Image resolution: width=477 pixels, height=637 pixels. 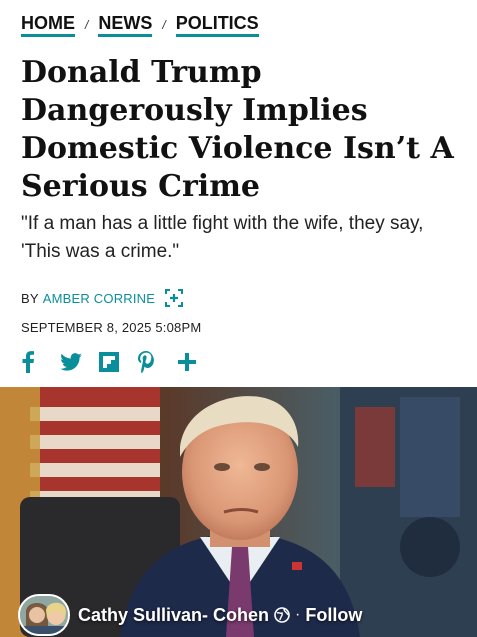 What do you see at coordinates (79, 362) in the screenshot?
I see `twitter-icon` at bounding box center [79, 362].